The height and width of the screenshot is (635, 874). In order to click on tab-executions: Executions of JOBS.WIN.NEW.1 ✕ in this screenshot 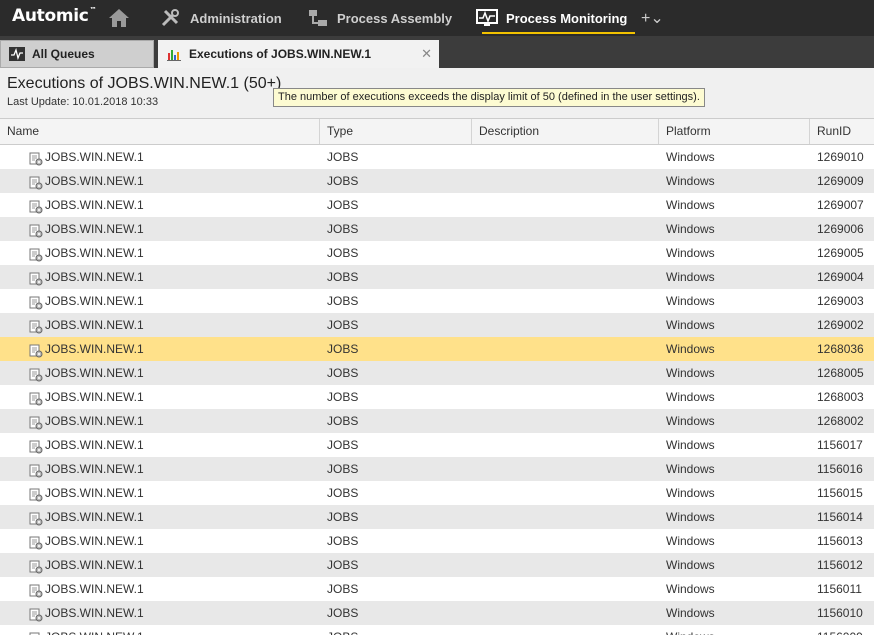, I will do `click(298, 54)`.